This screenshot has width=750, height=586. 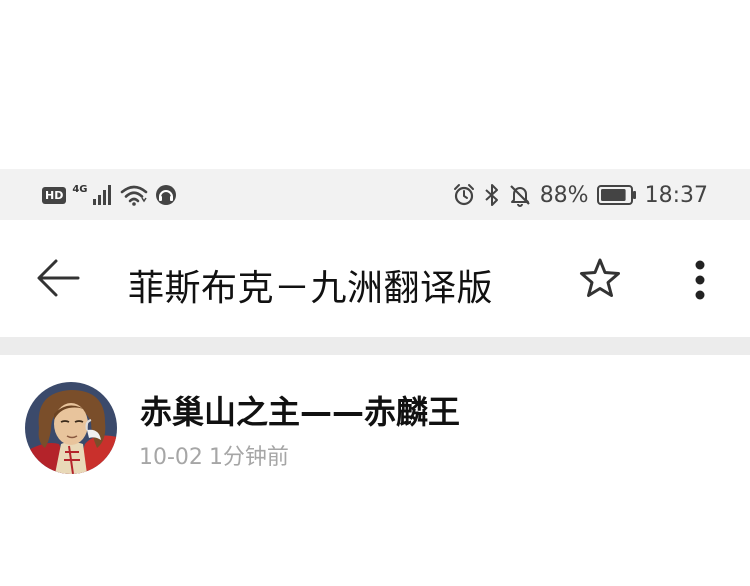 What do you see at coordinates (248, 457) in the screenshot?
I see `post-relative-time: 1分钟前` at bounding box center [248, 457].